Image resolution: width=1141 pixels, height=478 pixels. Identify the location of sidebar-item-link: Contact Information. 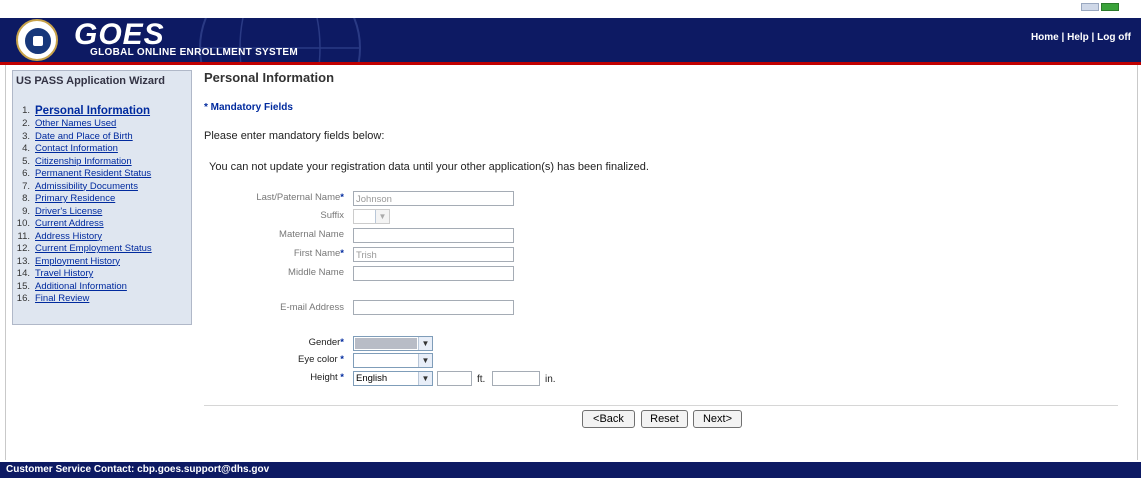
(76, 148).